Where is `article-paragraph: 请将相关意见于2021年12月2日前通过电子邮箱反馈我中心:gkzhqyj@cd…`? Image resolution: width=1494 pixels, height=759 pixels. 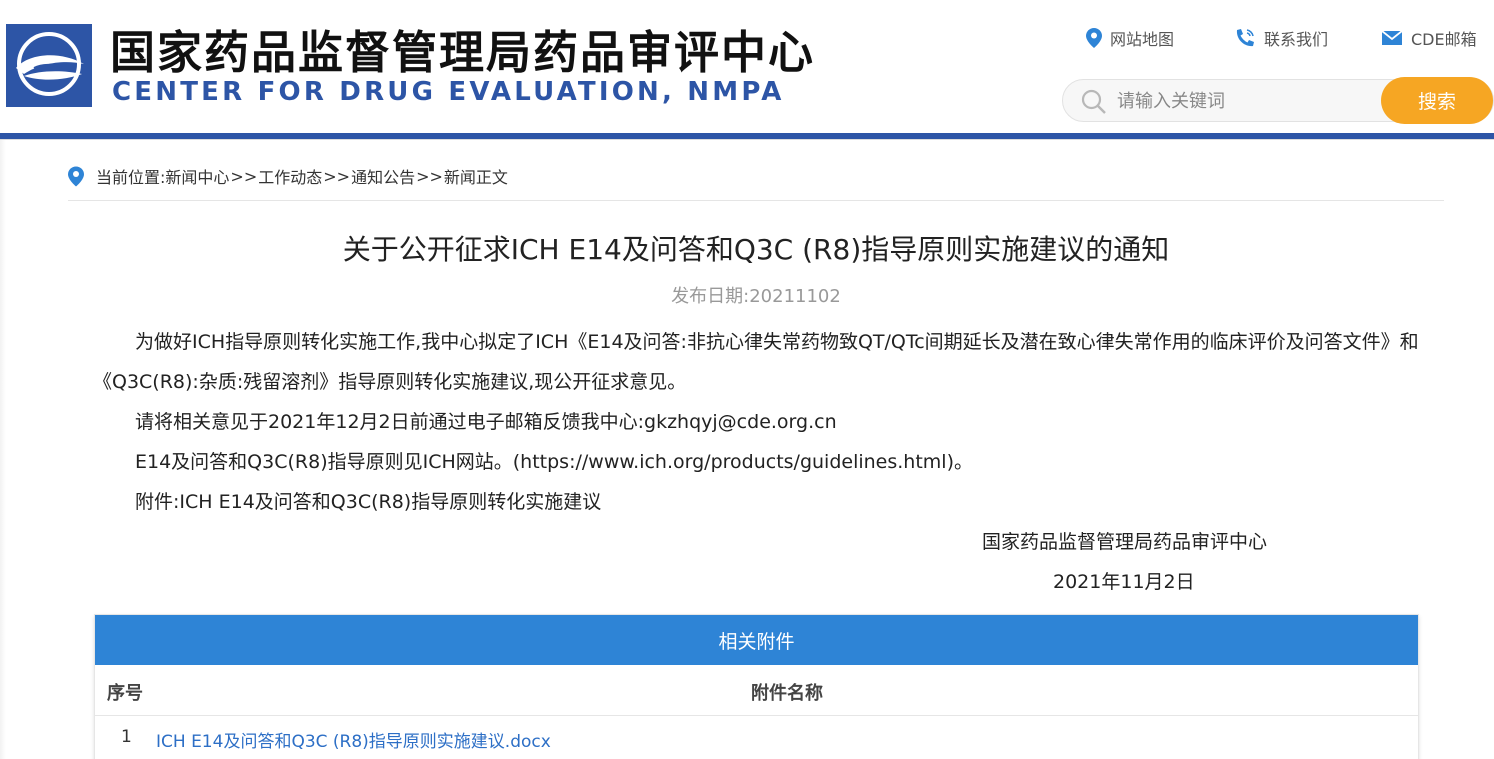 article-paragraph: 请将相关意见于2021年12月2日前通过电子邮箱反馈我中心:gkzhqyj@cd… is located at coordinates (486, 422).